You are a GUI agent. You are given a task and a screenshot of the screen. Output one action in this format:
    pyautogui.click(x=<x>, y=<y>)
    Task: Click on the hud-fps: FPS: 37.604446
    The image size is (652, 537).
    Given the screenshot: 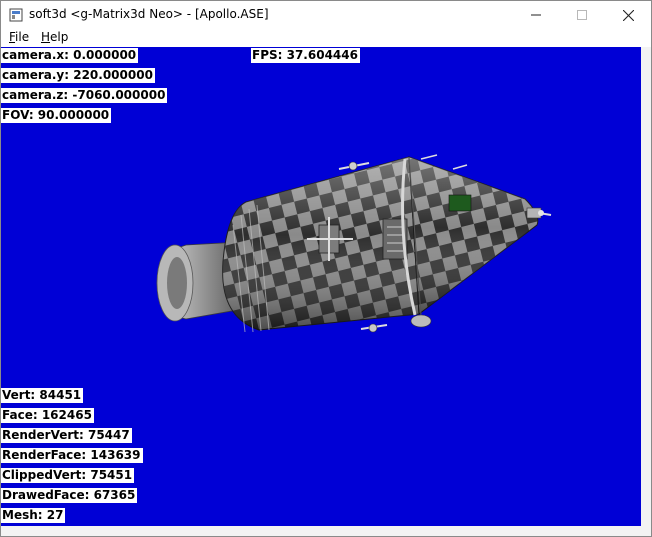 What is the action you would take?
    pyautogui.click(x=305, y=55)
    